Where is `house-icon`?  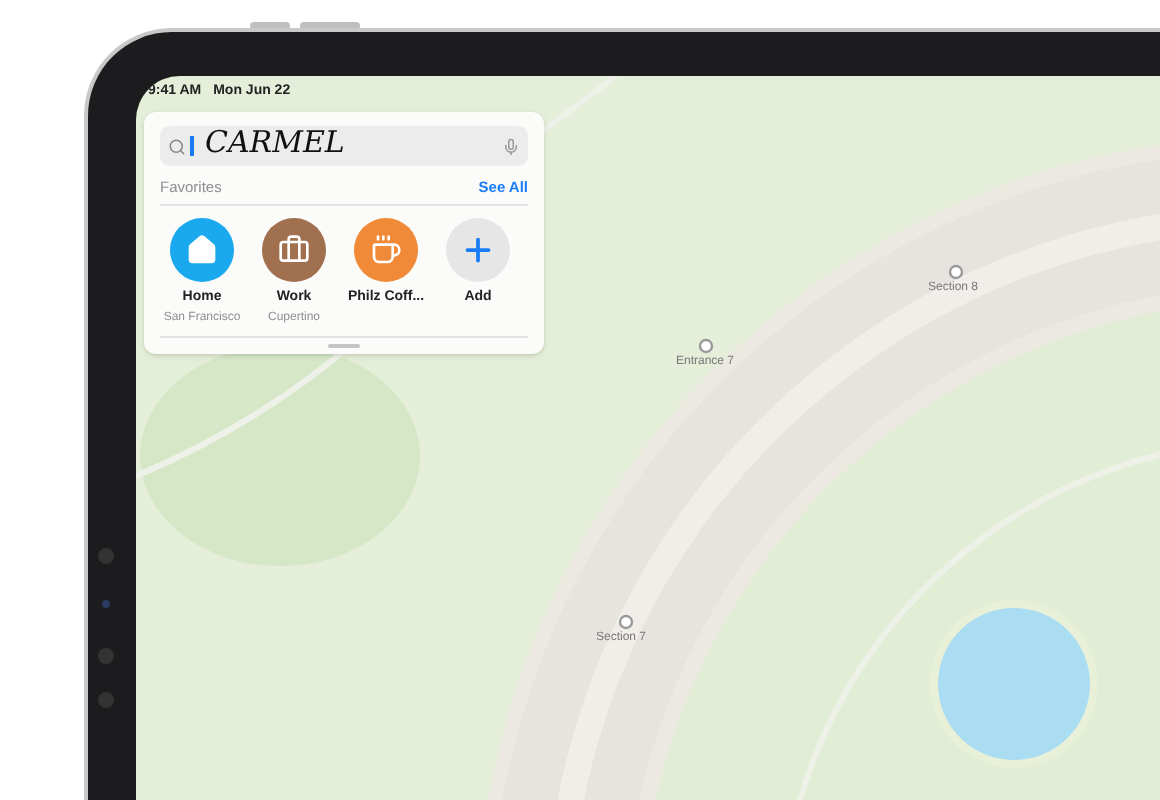
house-icon is located at coordinates (202, 250).